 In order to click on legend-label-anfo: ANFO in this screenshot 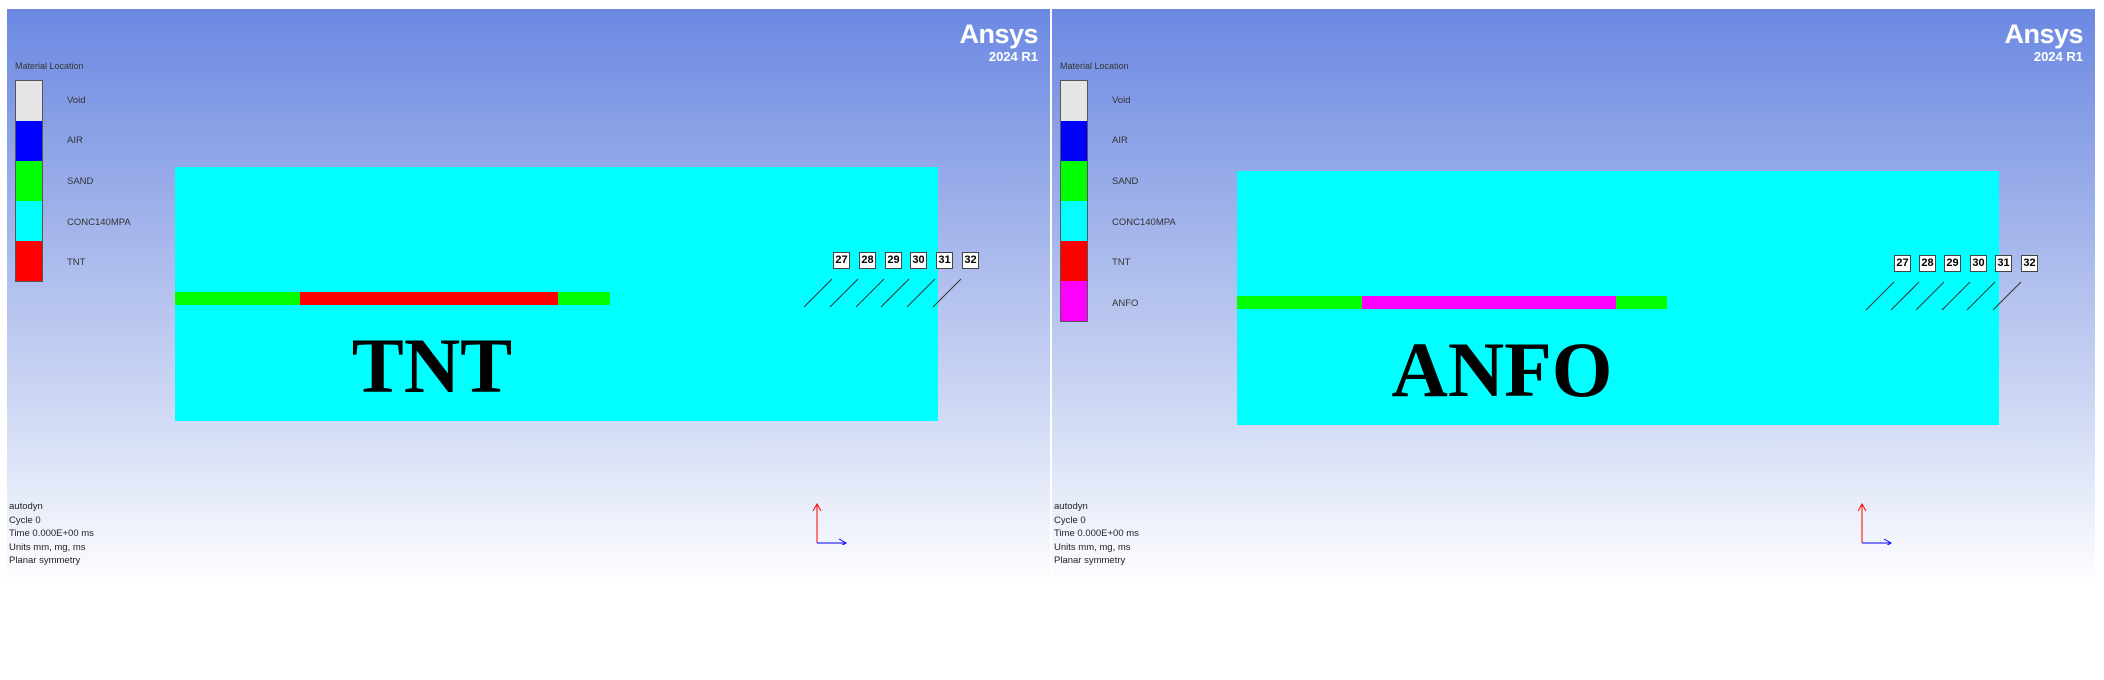, I will do `click(1125, 303)`.